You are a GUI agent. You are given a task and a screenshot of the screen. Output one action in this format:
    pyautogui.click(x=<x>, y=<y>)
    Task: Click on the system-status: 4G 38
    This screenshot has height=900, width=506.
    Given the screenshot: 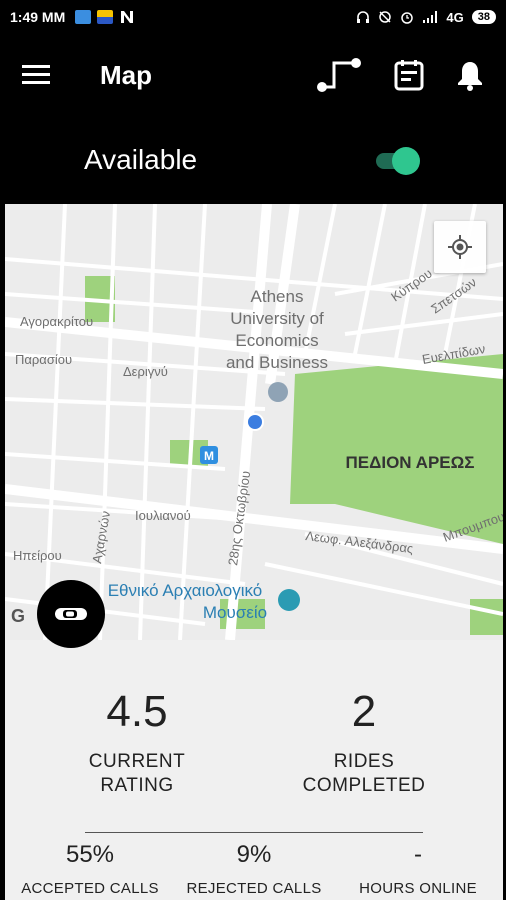 What is the action you would take?
    pyautogui.click(x=426, y=17)
    